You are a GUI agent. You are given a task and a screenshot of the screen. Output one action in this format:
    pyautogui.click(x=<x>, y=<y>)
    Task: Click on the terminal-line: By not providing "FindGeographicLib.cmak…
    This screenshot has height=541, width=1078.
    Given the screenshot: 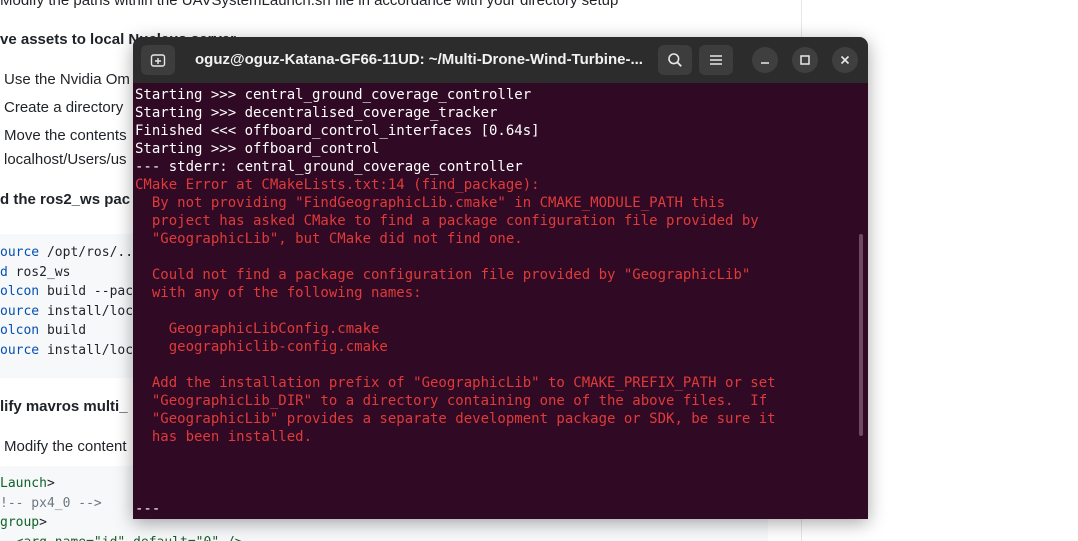 What is the action you would take?
    pyautogui.click(x=430, y=203)
    